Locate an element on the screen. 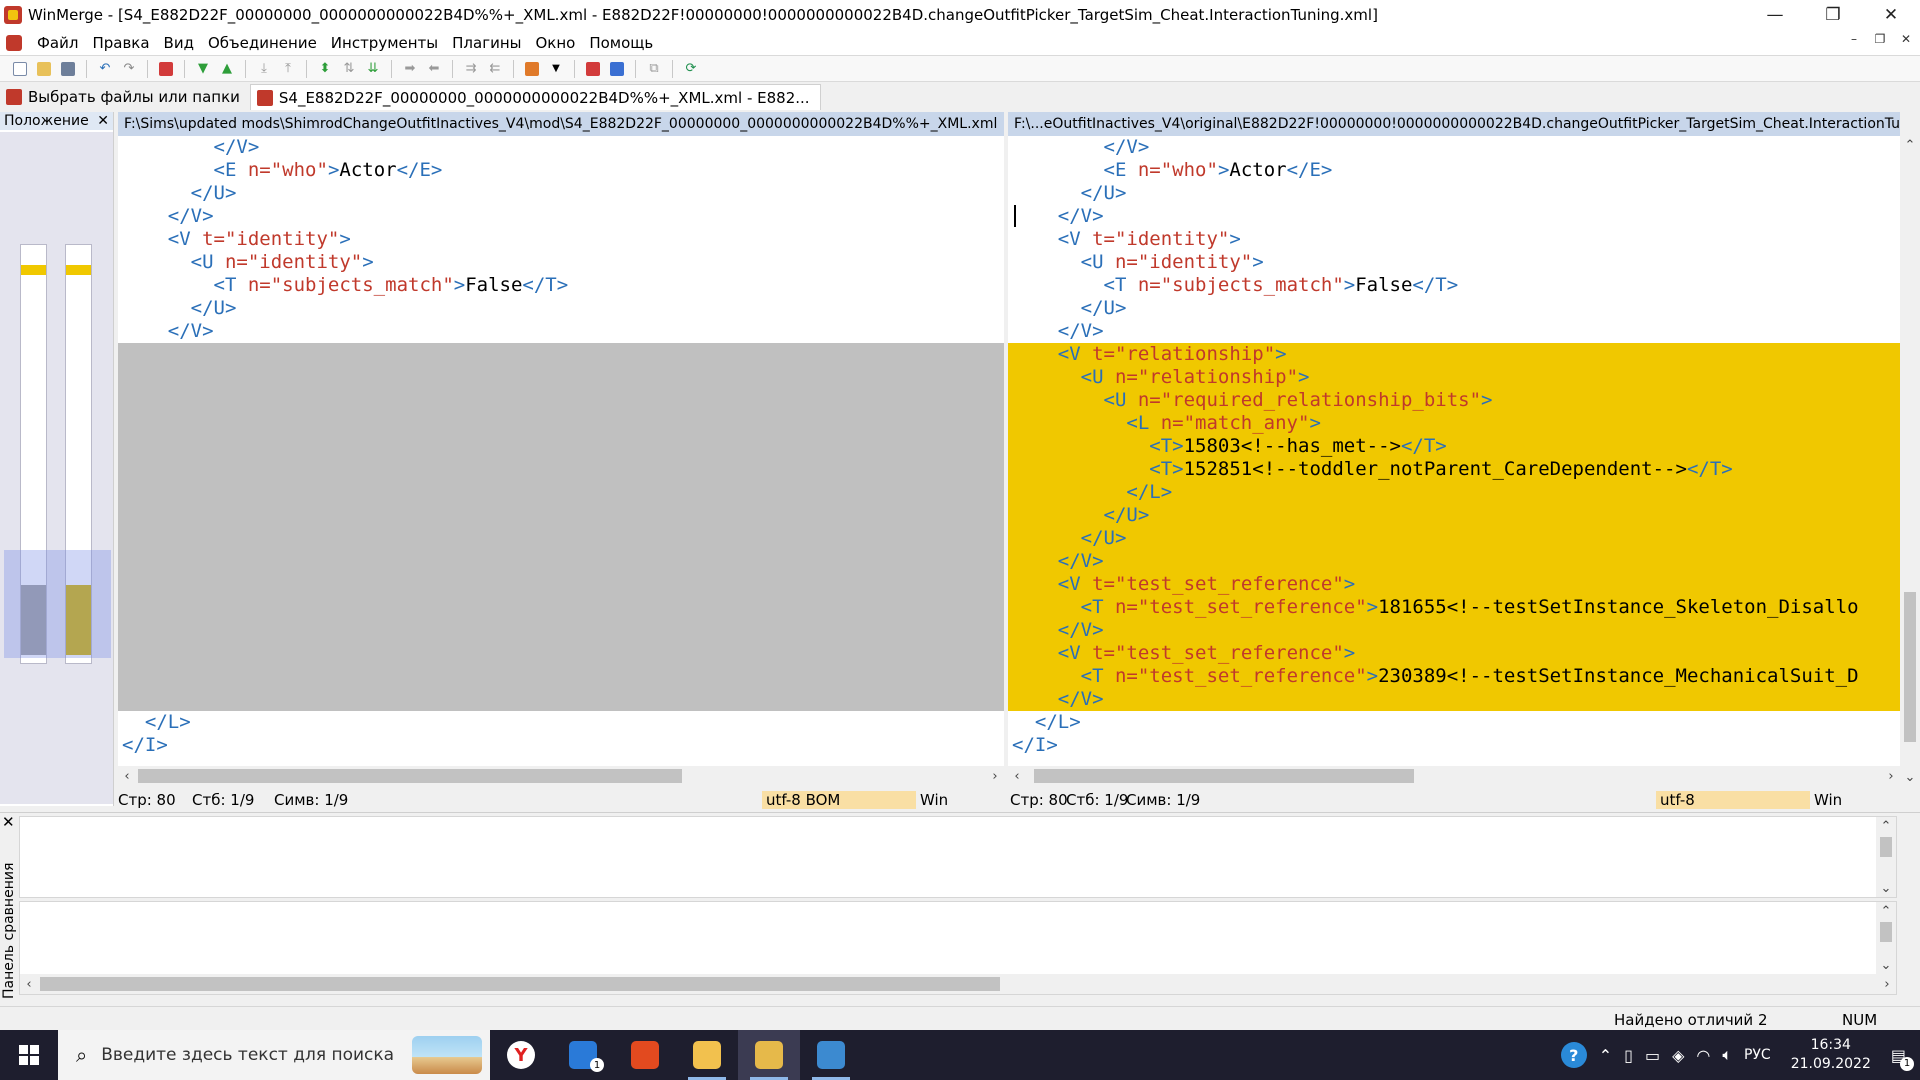 This screenshot has width=1920, height=1080. copy-right-advance-icon: ⇉ is located at coordinates (471, 69).